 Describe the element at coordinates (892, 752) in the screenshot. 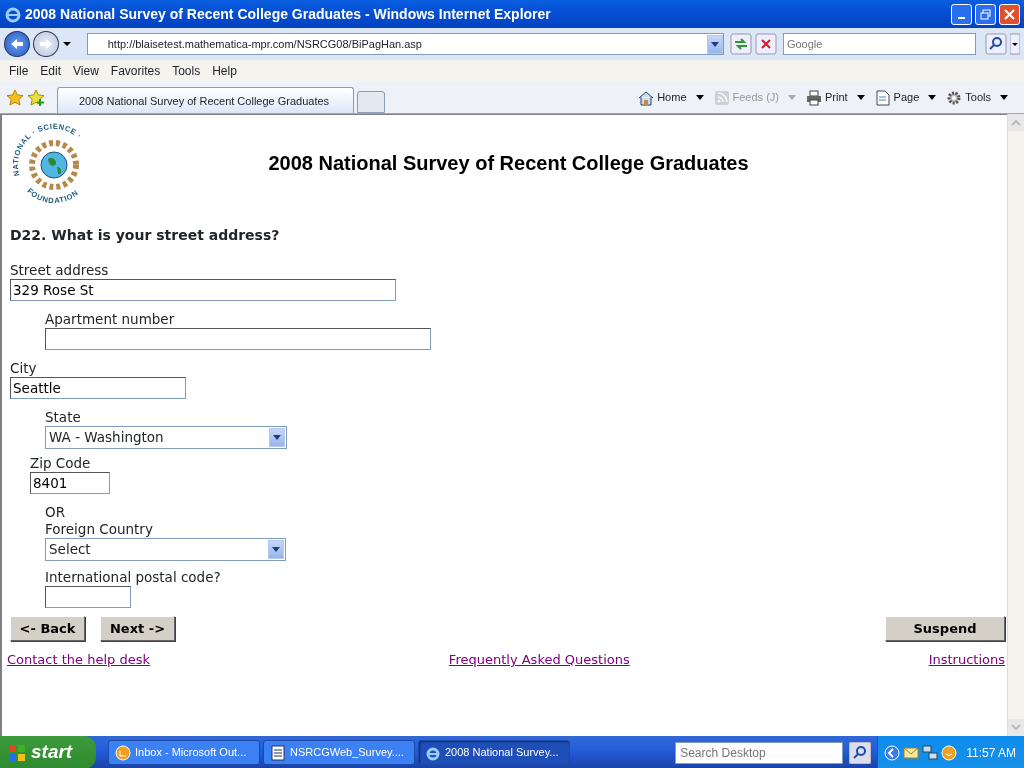

I see `expand-tray-icon` at that location.